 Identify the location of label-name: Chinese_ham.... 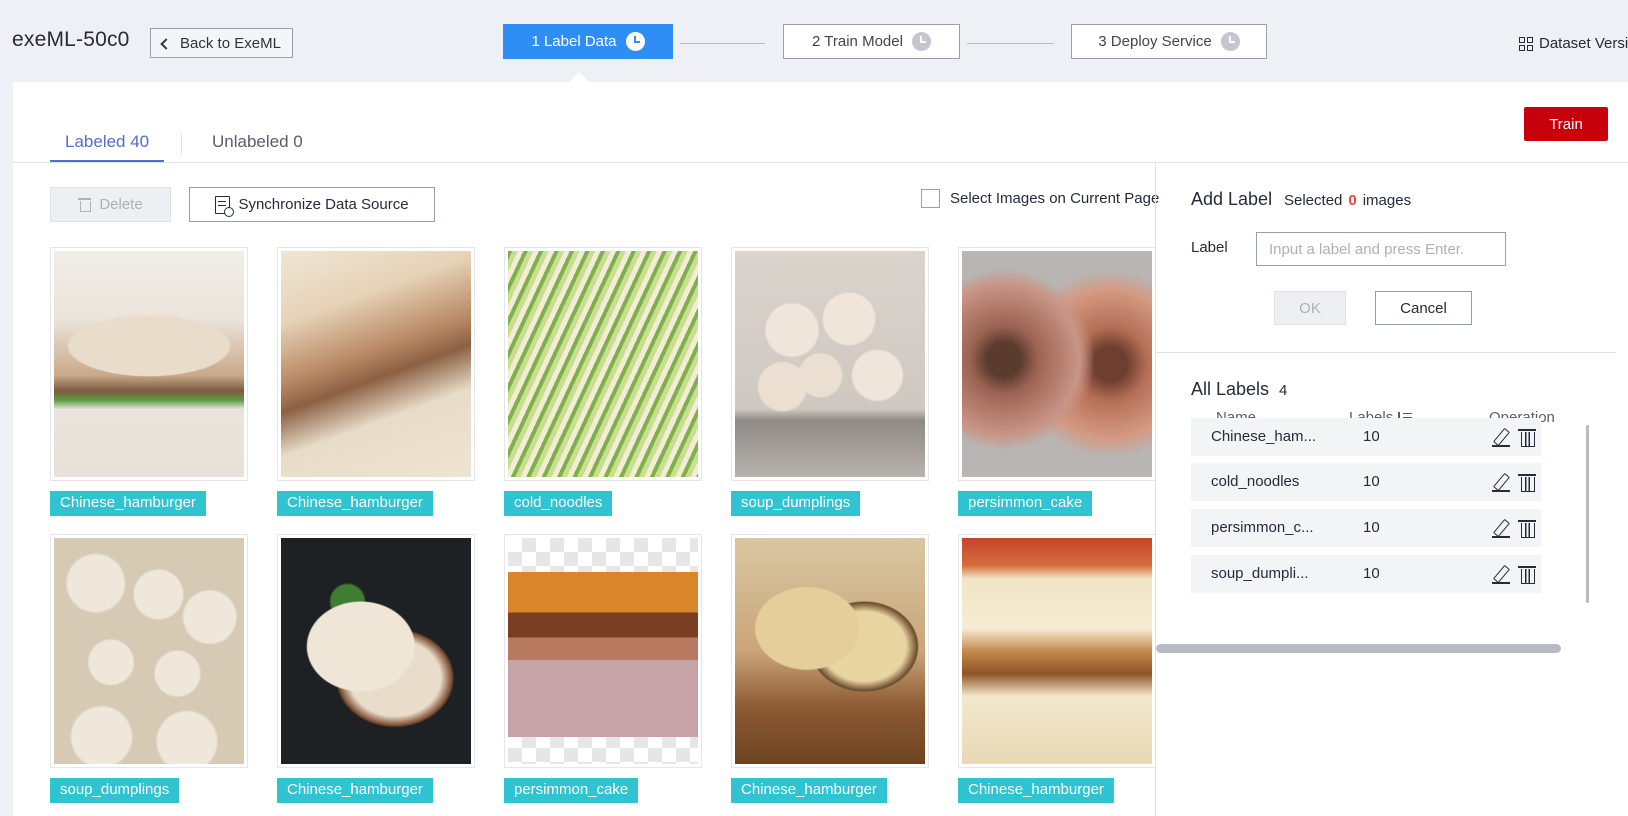
(1263, 436).